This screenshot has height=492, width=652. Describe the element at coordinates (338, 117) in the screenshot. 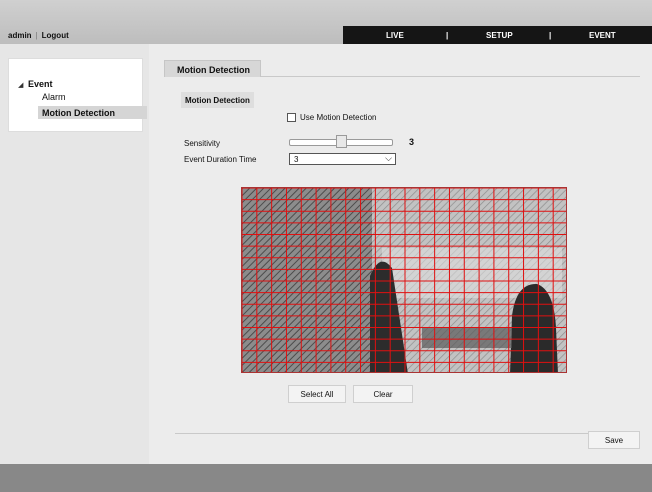

I see `use-motion-label: Use Motion Detection` at that location.